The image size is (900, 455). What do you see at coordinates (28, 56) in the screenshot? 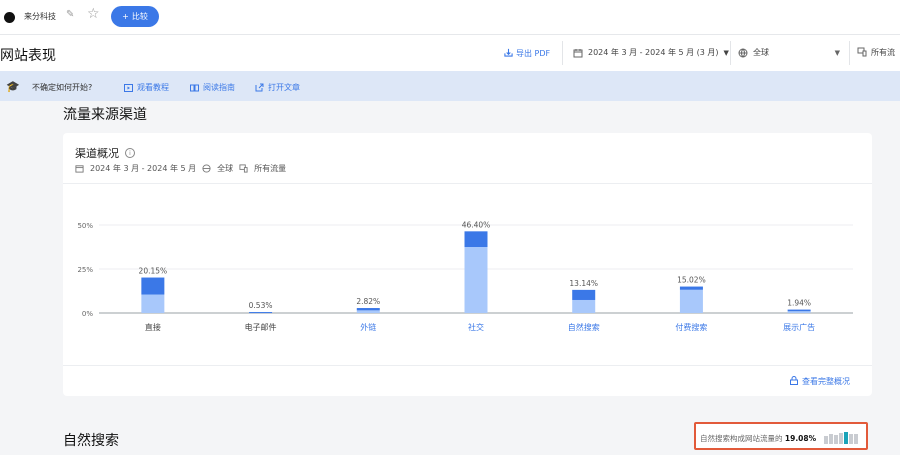
I see `page-title: 网站表现` at bounding box center [28, 56].